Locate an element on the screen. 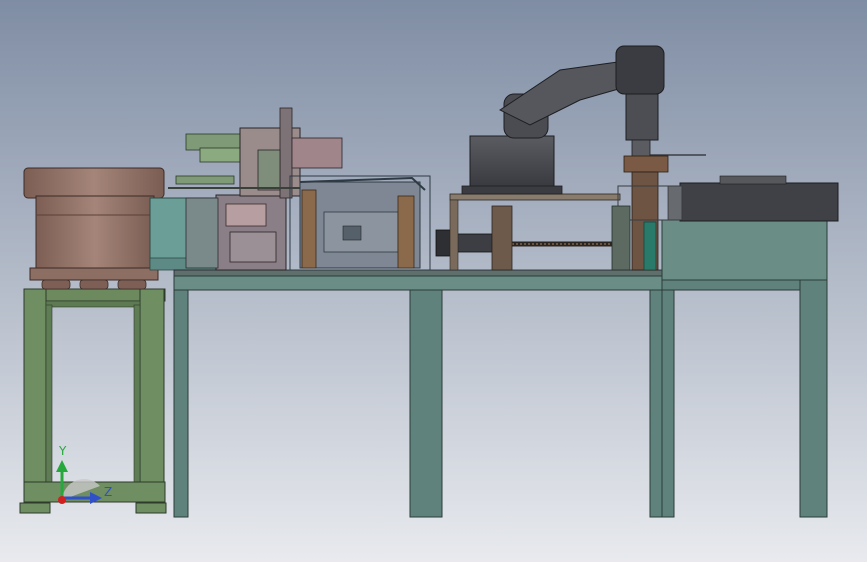 The width and height of the screenshot is (867, 562). y-axis-label: Y is located at coordinates (62, 451).